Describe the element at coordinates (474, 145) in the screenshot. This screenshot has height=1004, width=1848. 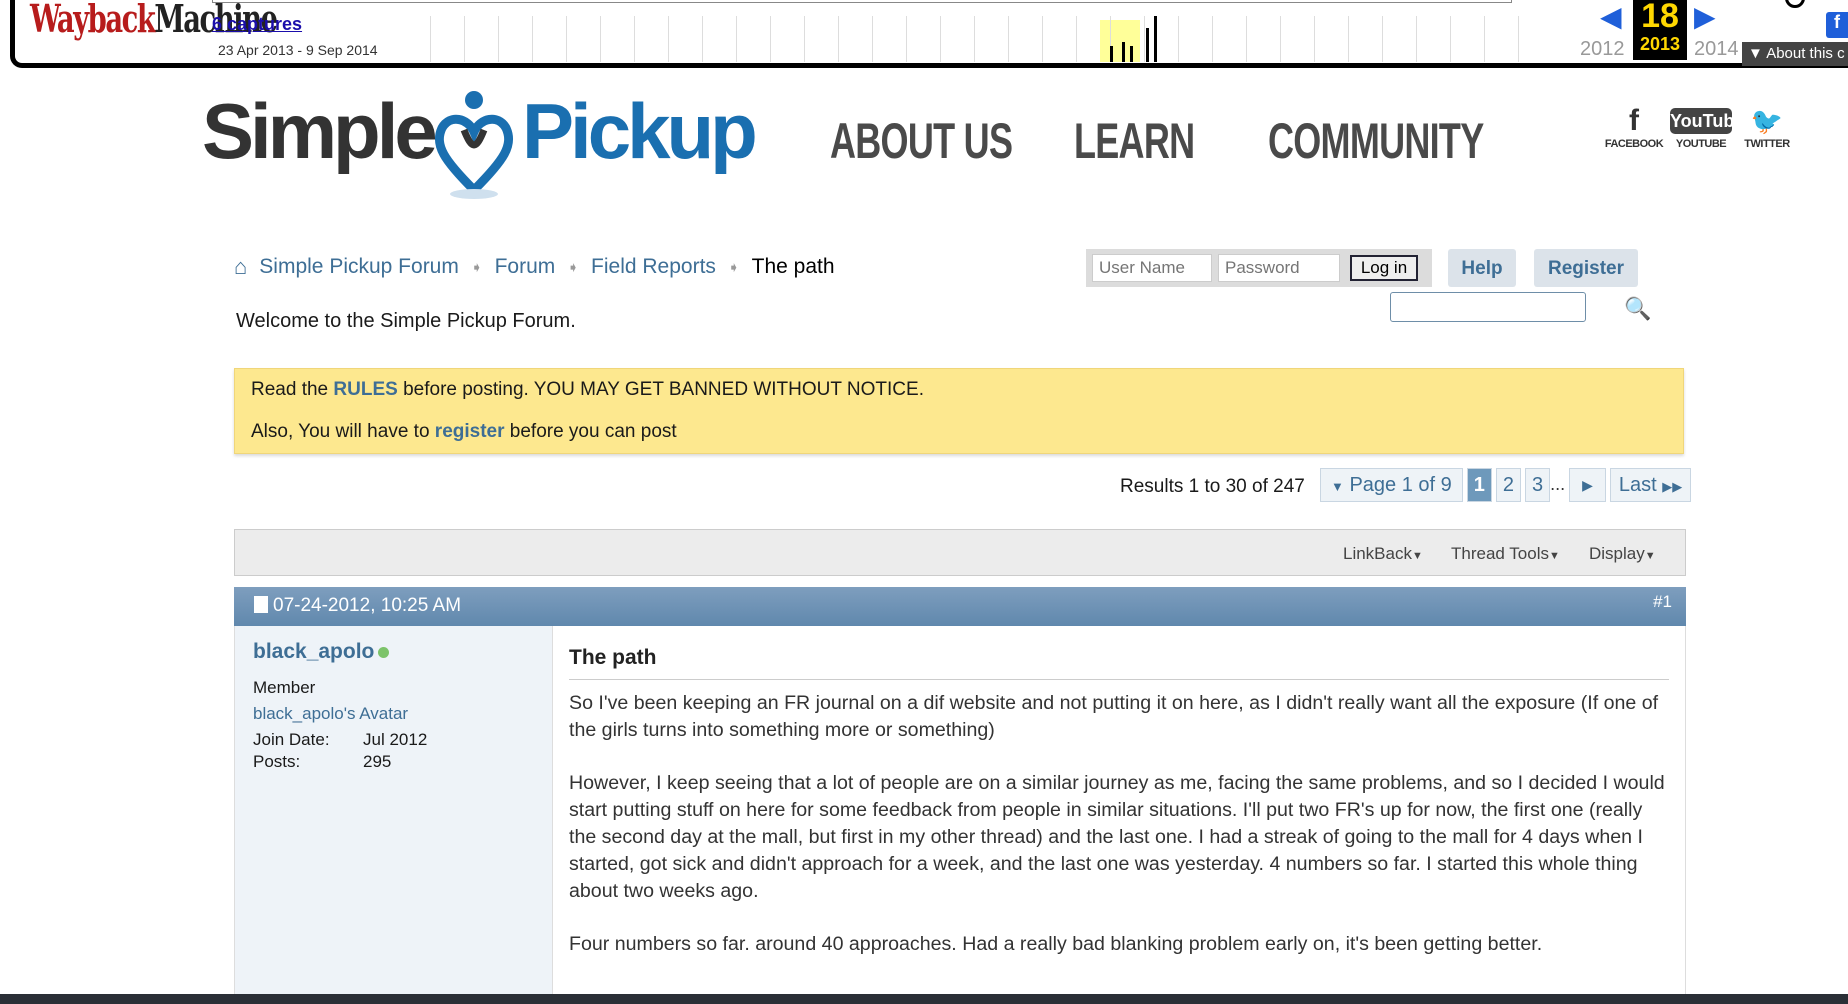
I see `logo-heart-icon` at that location.